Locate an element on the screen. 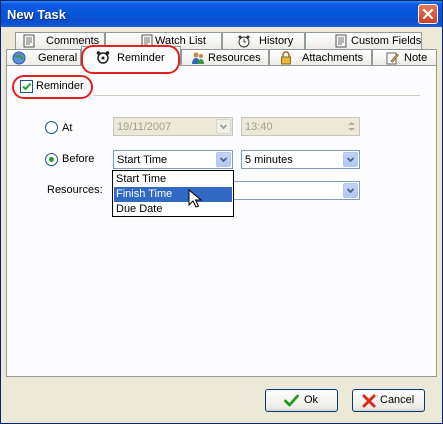 Image resolution: width=443 pixels, height=424 pixels. ok-label: Ok is located at coordinates (311, 400).